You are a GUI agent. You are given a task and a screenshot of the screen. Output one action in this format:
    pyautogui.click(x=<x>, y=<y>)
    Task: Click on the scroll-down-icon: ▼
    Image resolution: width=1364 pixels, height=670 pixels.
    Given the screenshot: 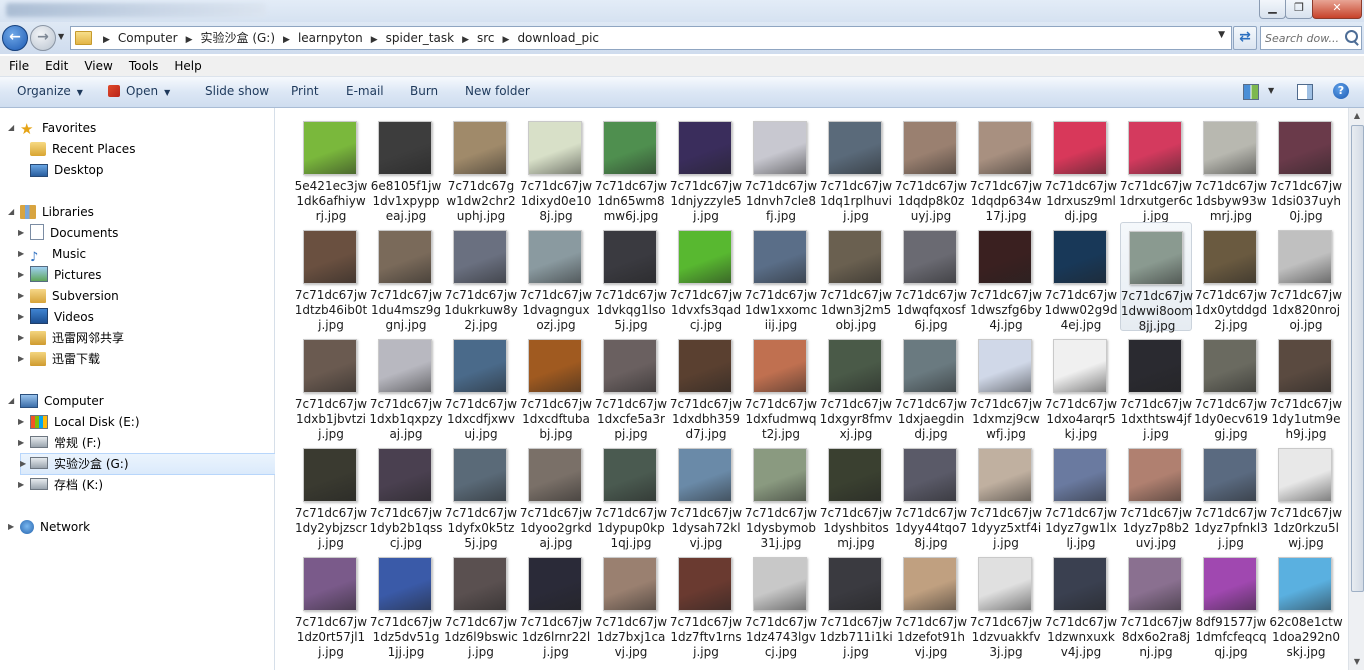 What is the action you would take?
    pyautogui.click(x=1356, y=662)
    